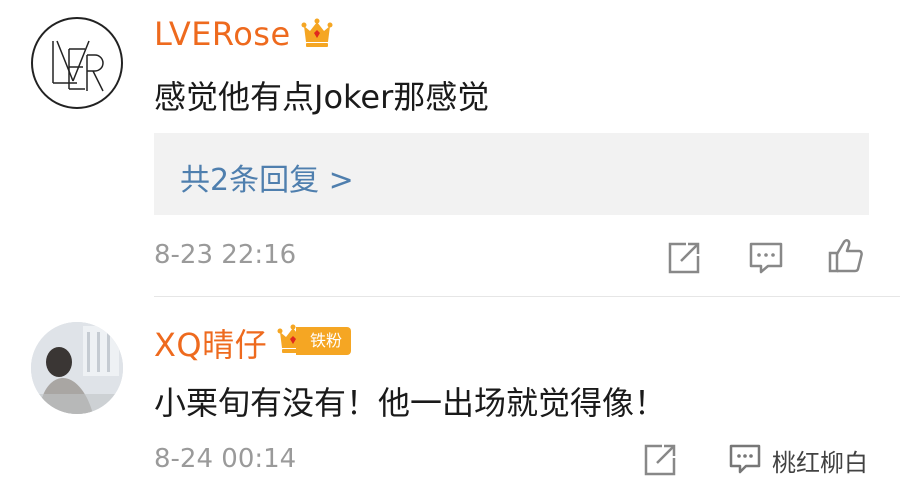  What do you see at coordinates (511, 174) in the screenshot?
I see `replies-box: 共2条回复 >` at bounding box center [511, 174].